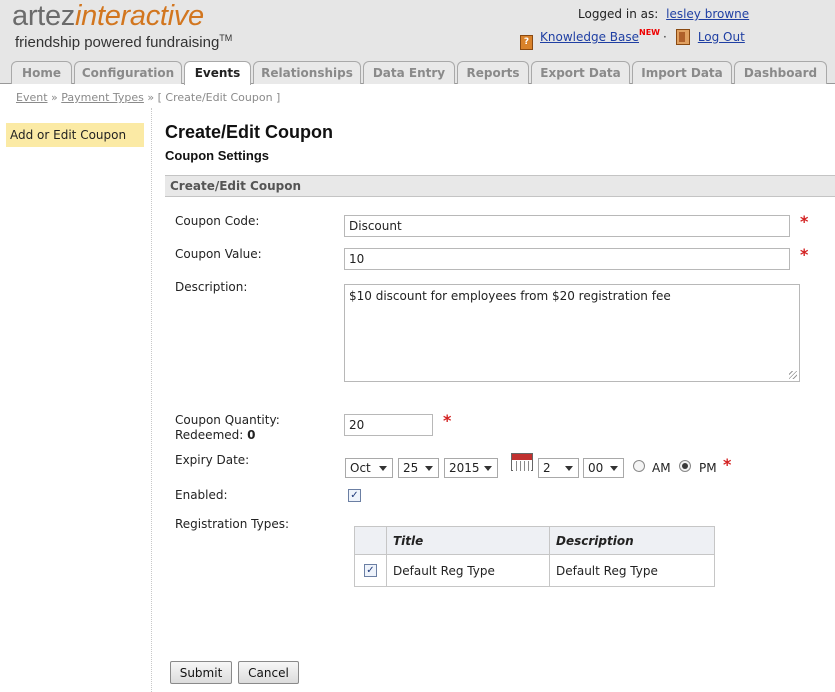 The image size is (835, 692). Describe the element at coordinates (682, 72) in the screenshot. I see `tab-import-data: Import Data` at that location.